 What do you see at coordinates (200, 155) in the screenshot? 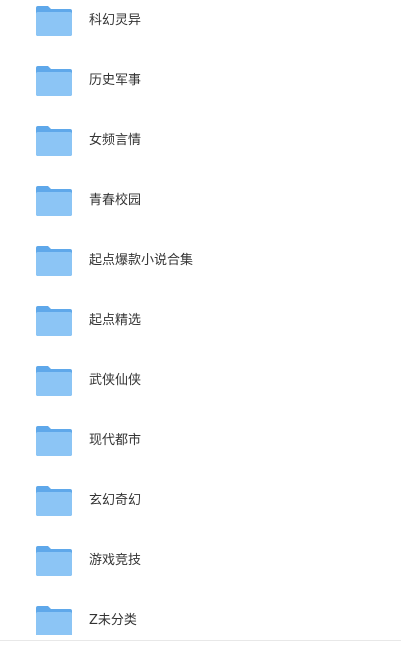
I see `folder-item: 女频言情` at bounding box center [200, 155].